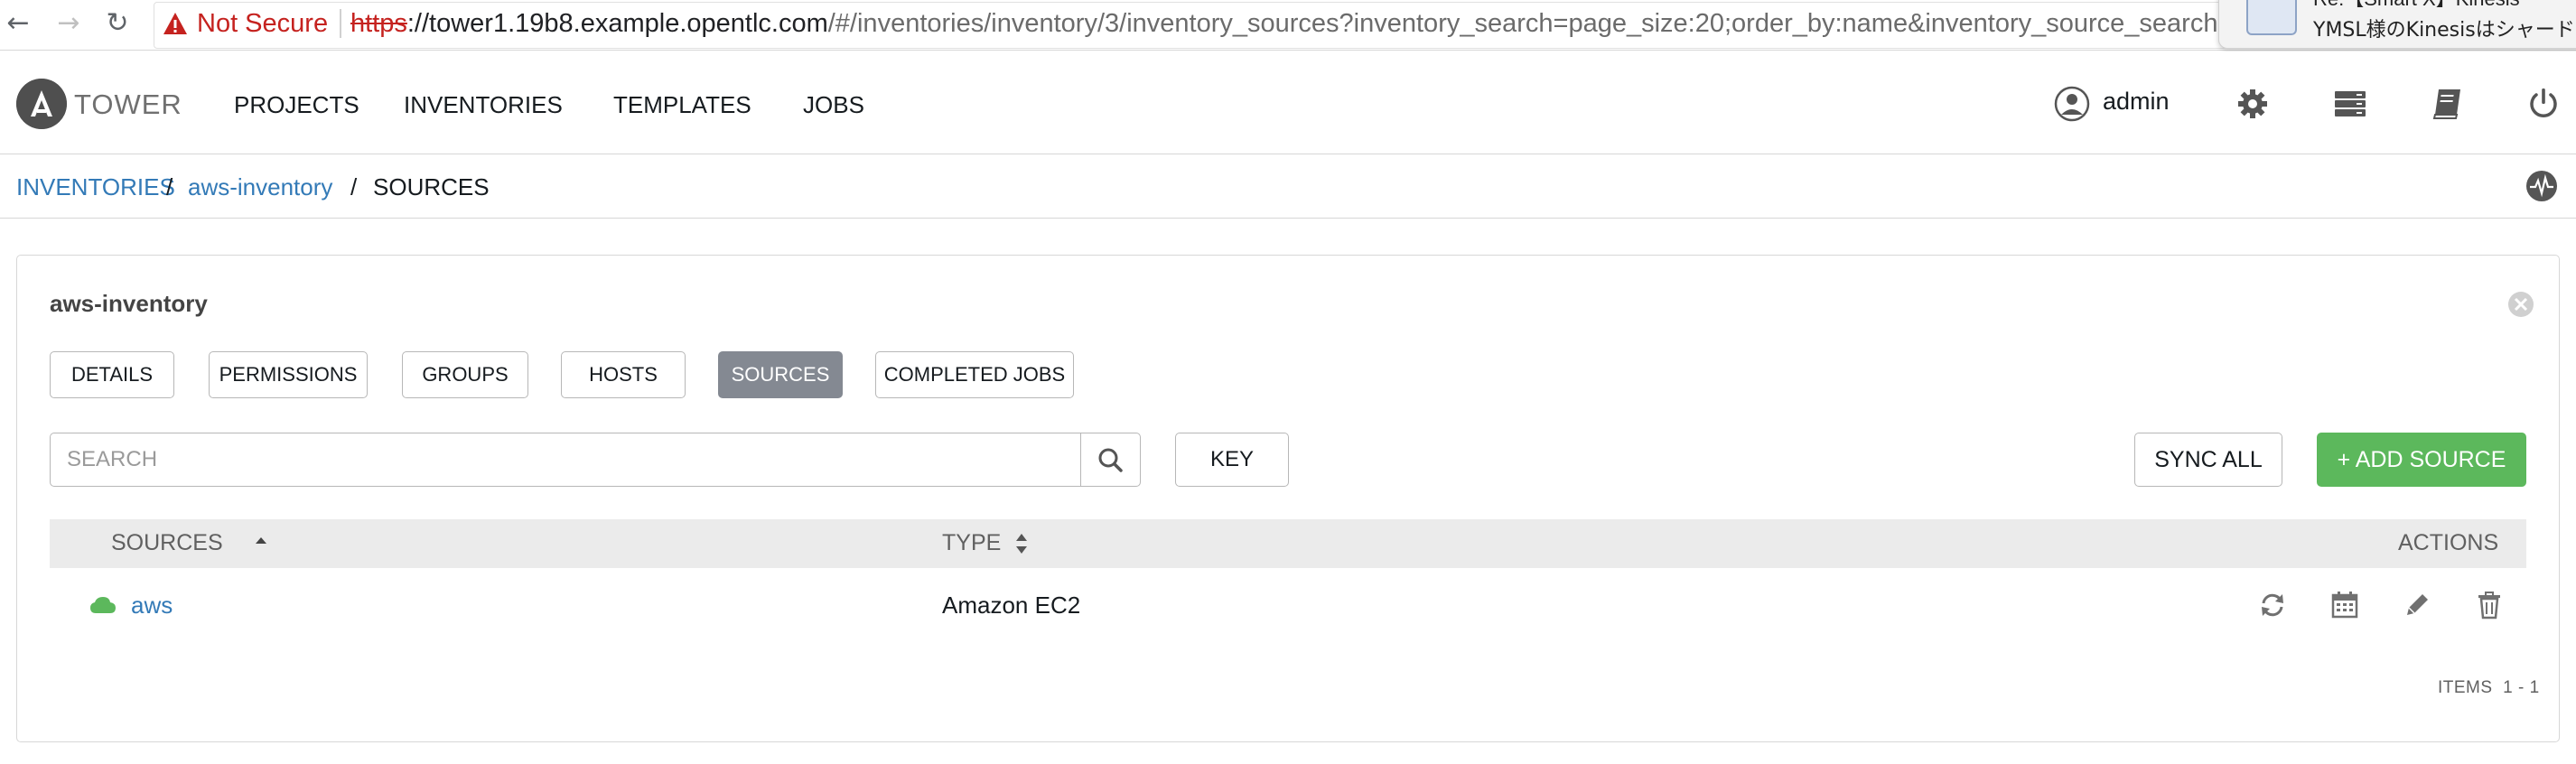 The width and height of the screenshot is (2576, 764). I want to click on search-icon, so click(1110, 460).